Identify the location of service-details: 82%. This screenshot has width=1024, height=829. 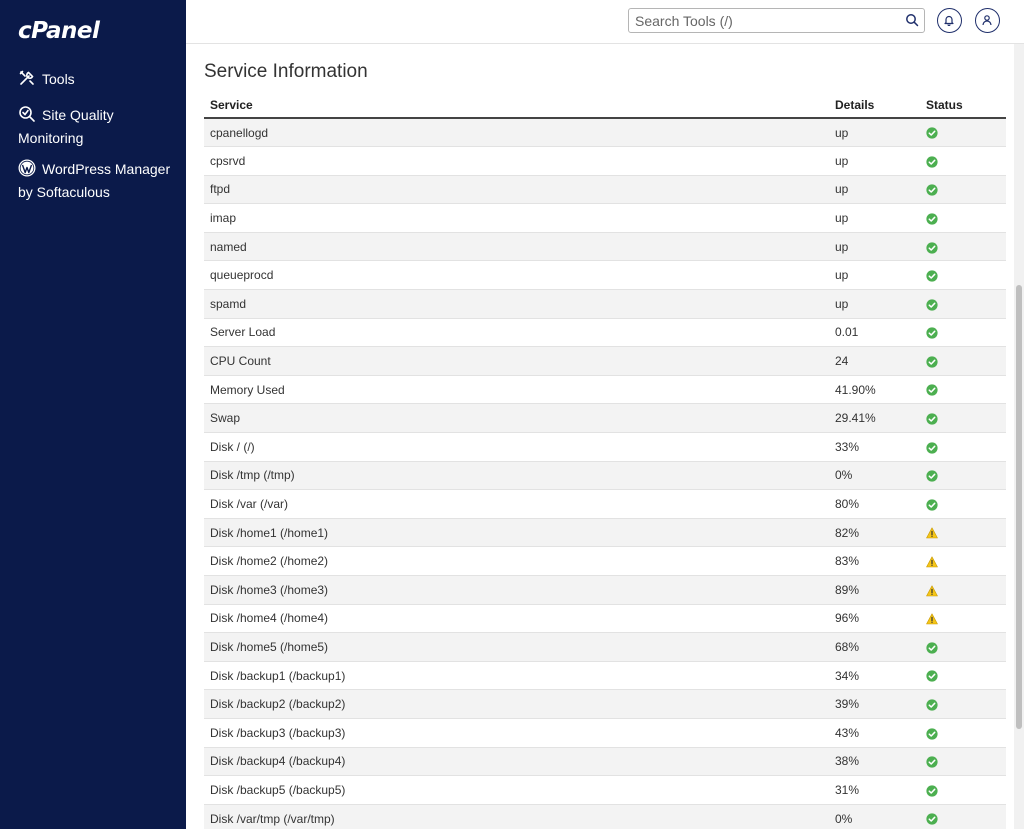
(874, 533).